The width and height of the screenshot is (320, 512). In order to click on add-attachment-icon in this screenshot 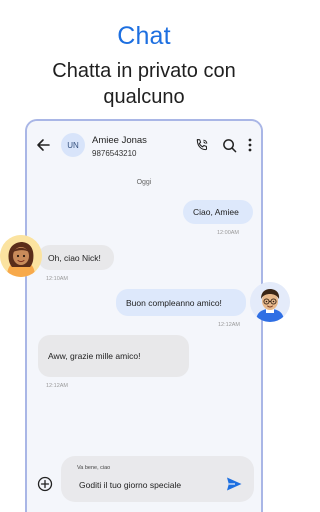, I will do `click(45, 484)`.